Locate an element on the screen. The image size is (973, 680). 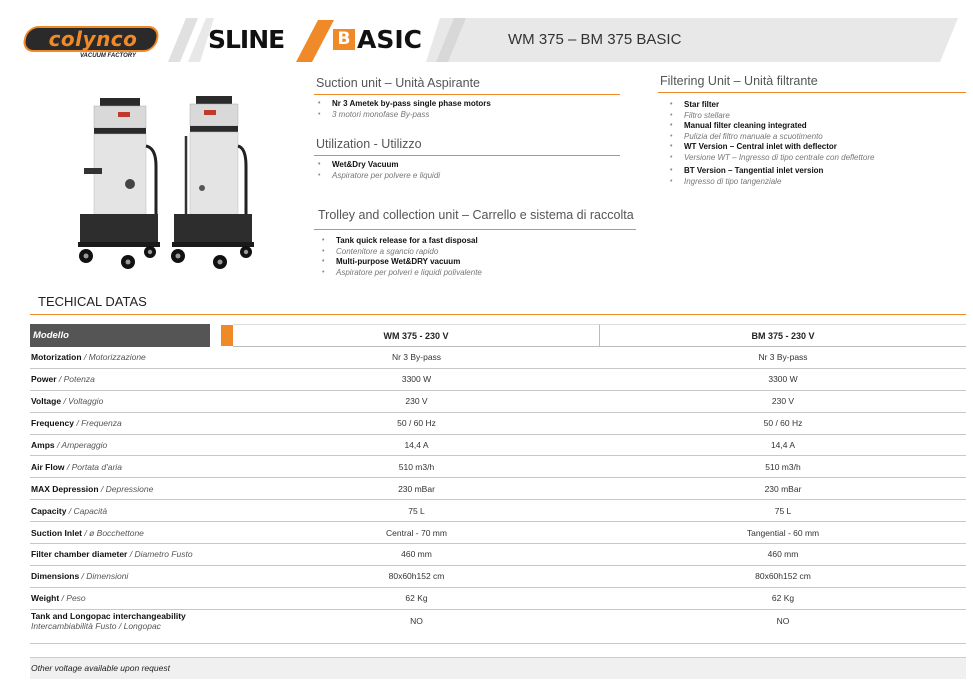
label-en: Air Flow is located at coordinates (48, 466).